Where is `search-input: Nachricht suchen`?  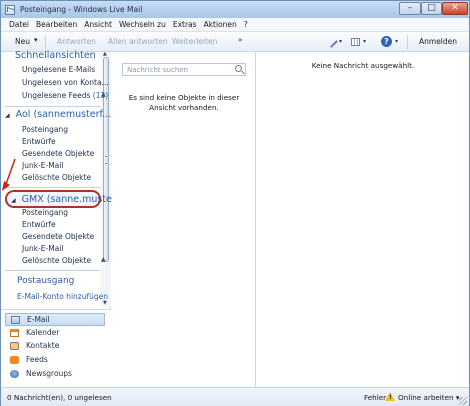
search-input: Nachricht suchen is located at coordinates (184, 69).